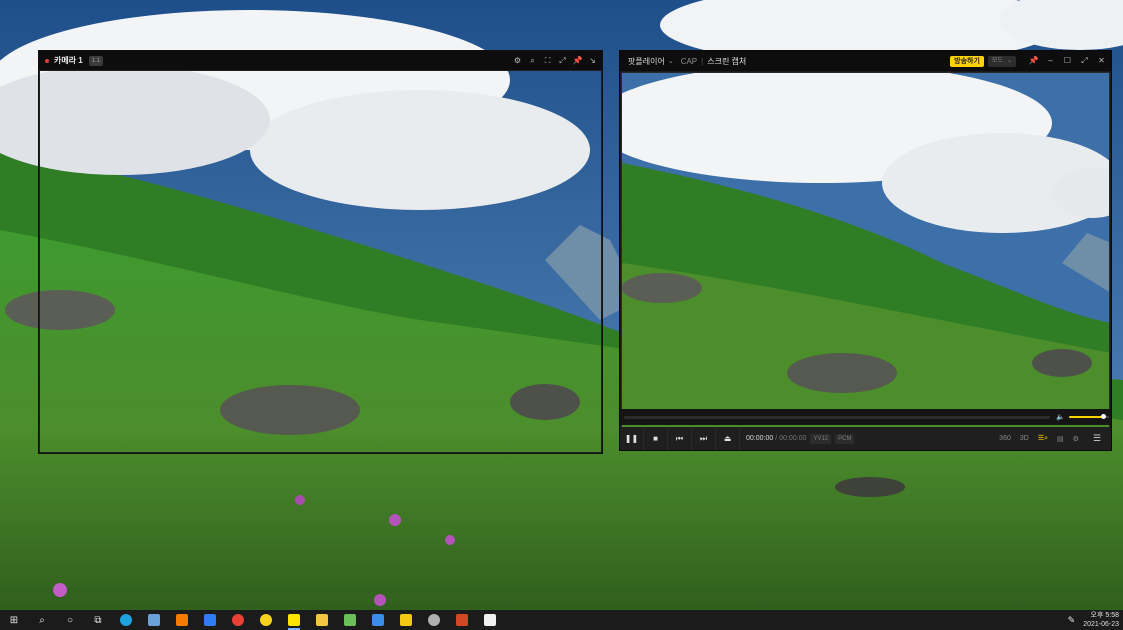 The width and height of the screenshot is (1123, 630). I want to click on taskbar-app-todo, so click(210, 620).